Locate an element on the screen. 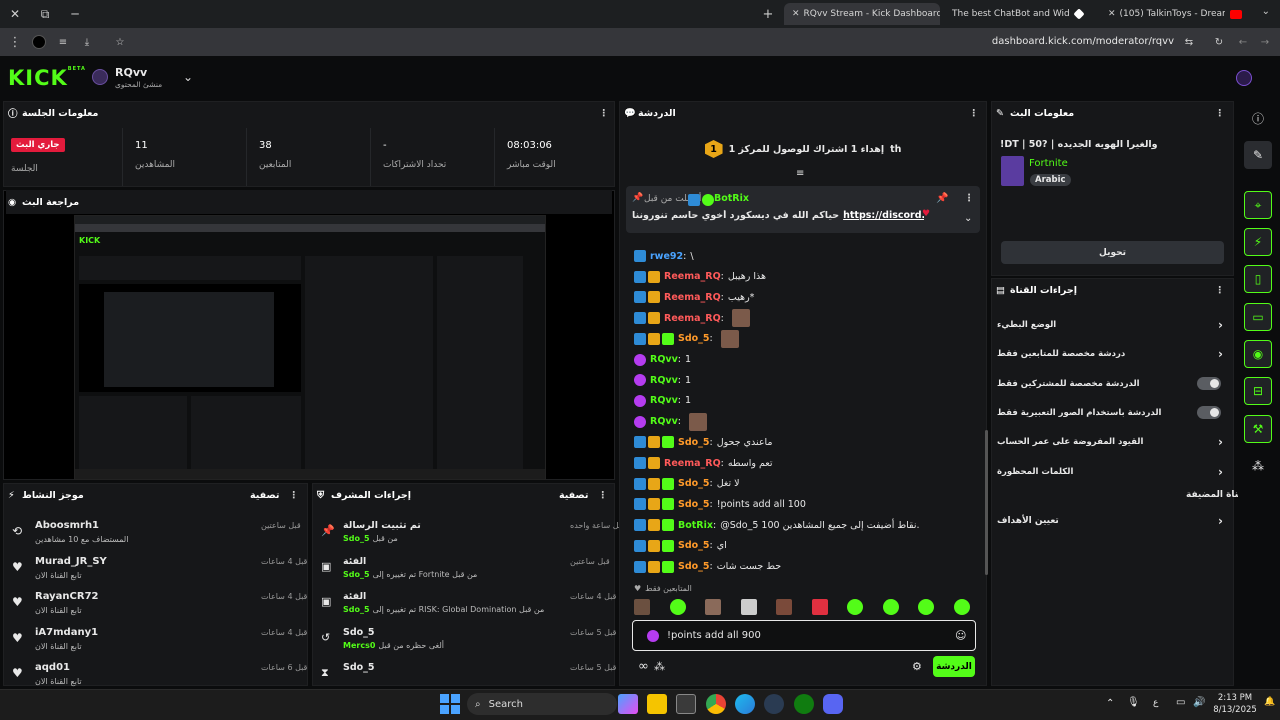 Image resolution: width=1280 pixels, height=720 pixels. chat-input: !points add all 900 ☺ is located at coordinates (804, 635).